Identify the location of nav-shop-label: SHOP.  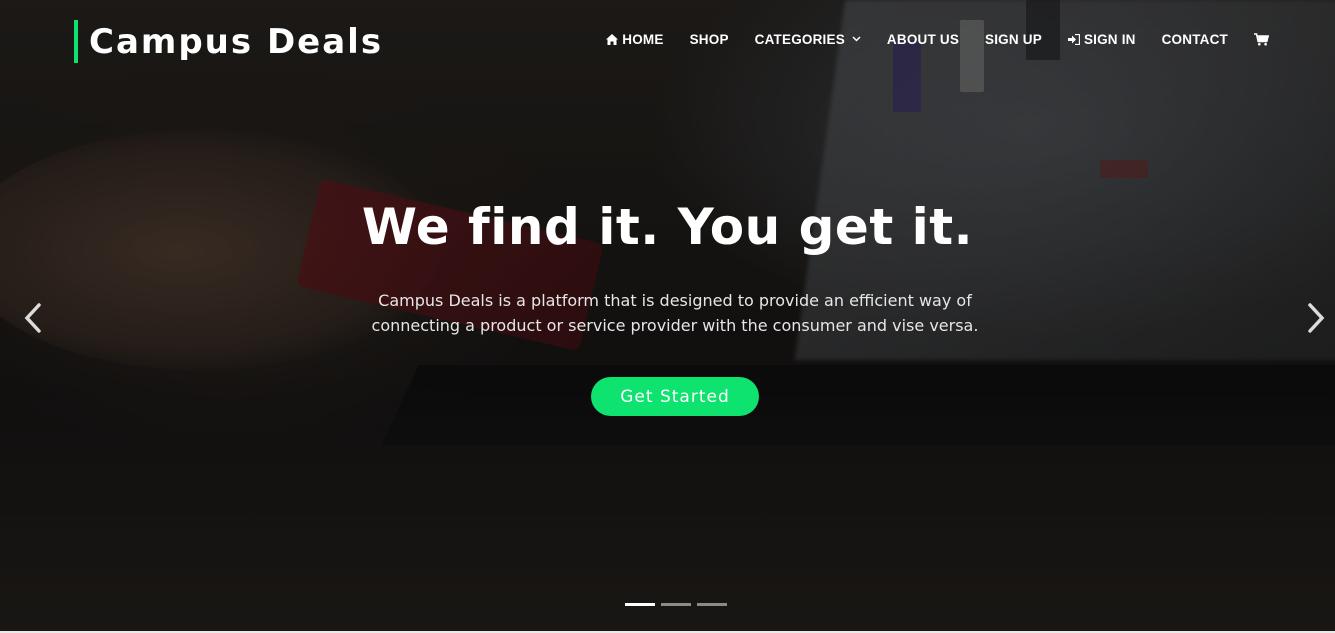
(709, 39).